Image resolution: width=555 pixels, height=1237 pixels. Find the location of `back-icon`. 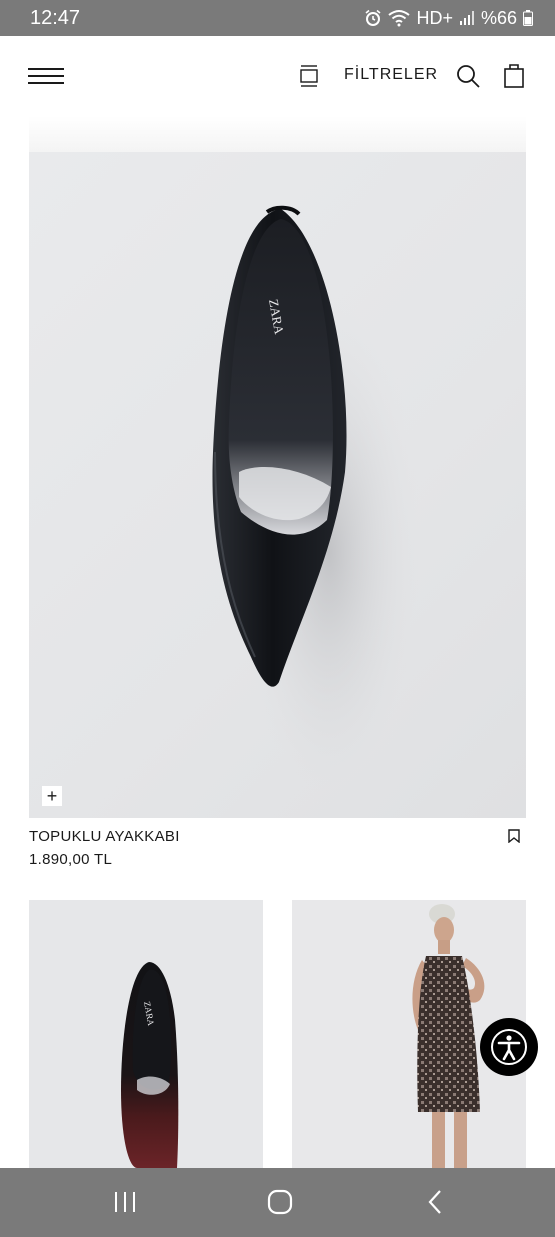

back-icon is located at coordinates (435, 1202).